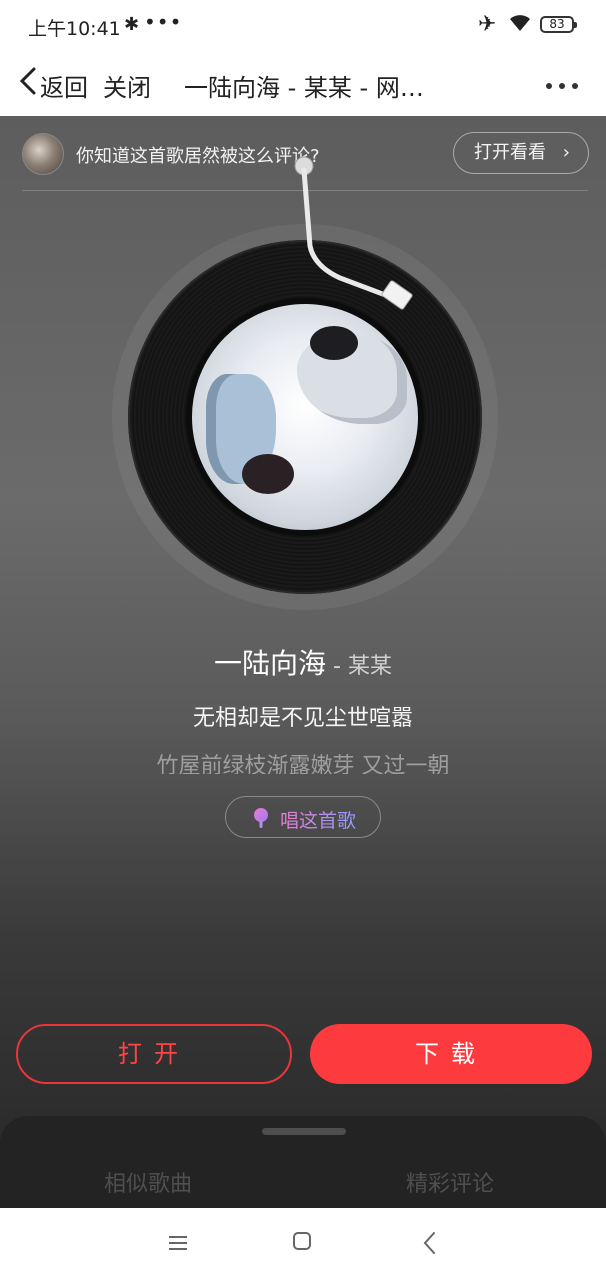 The width and height of the screenshot is (606, 1280). Describe the element at coordinates (450, 1182) in the screenshot. I see `tab-hot-comments: 精彩评论` at that location.